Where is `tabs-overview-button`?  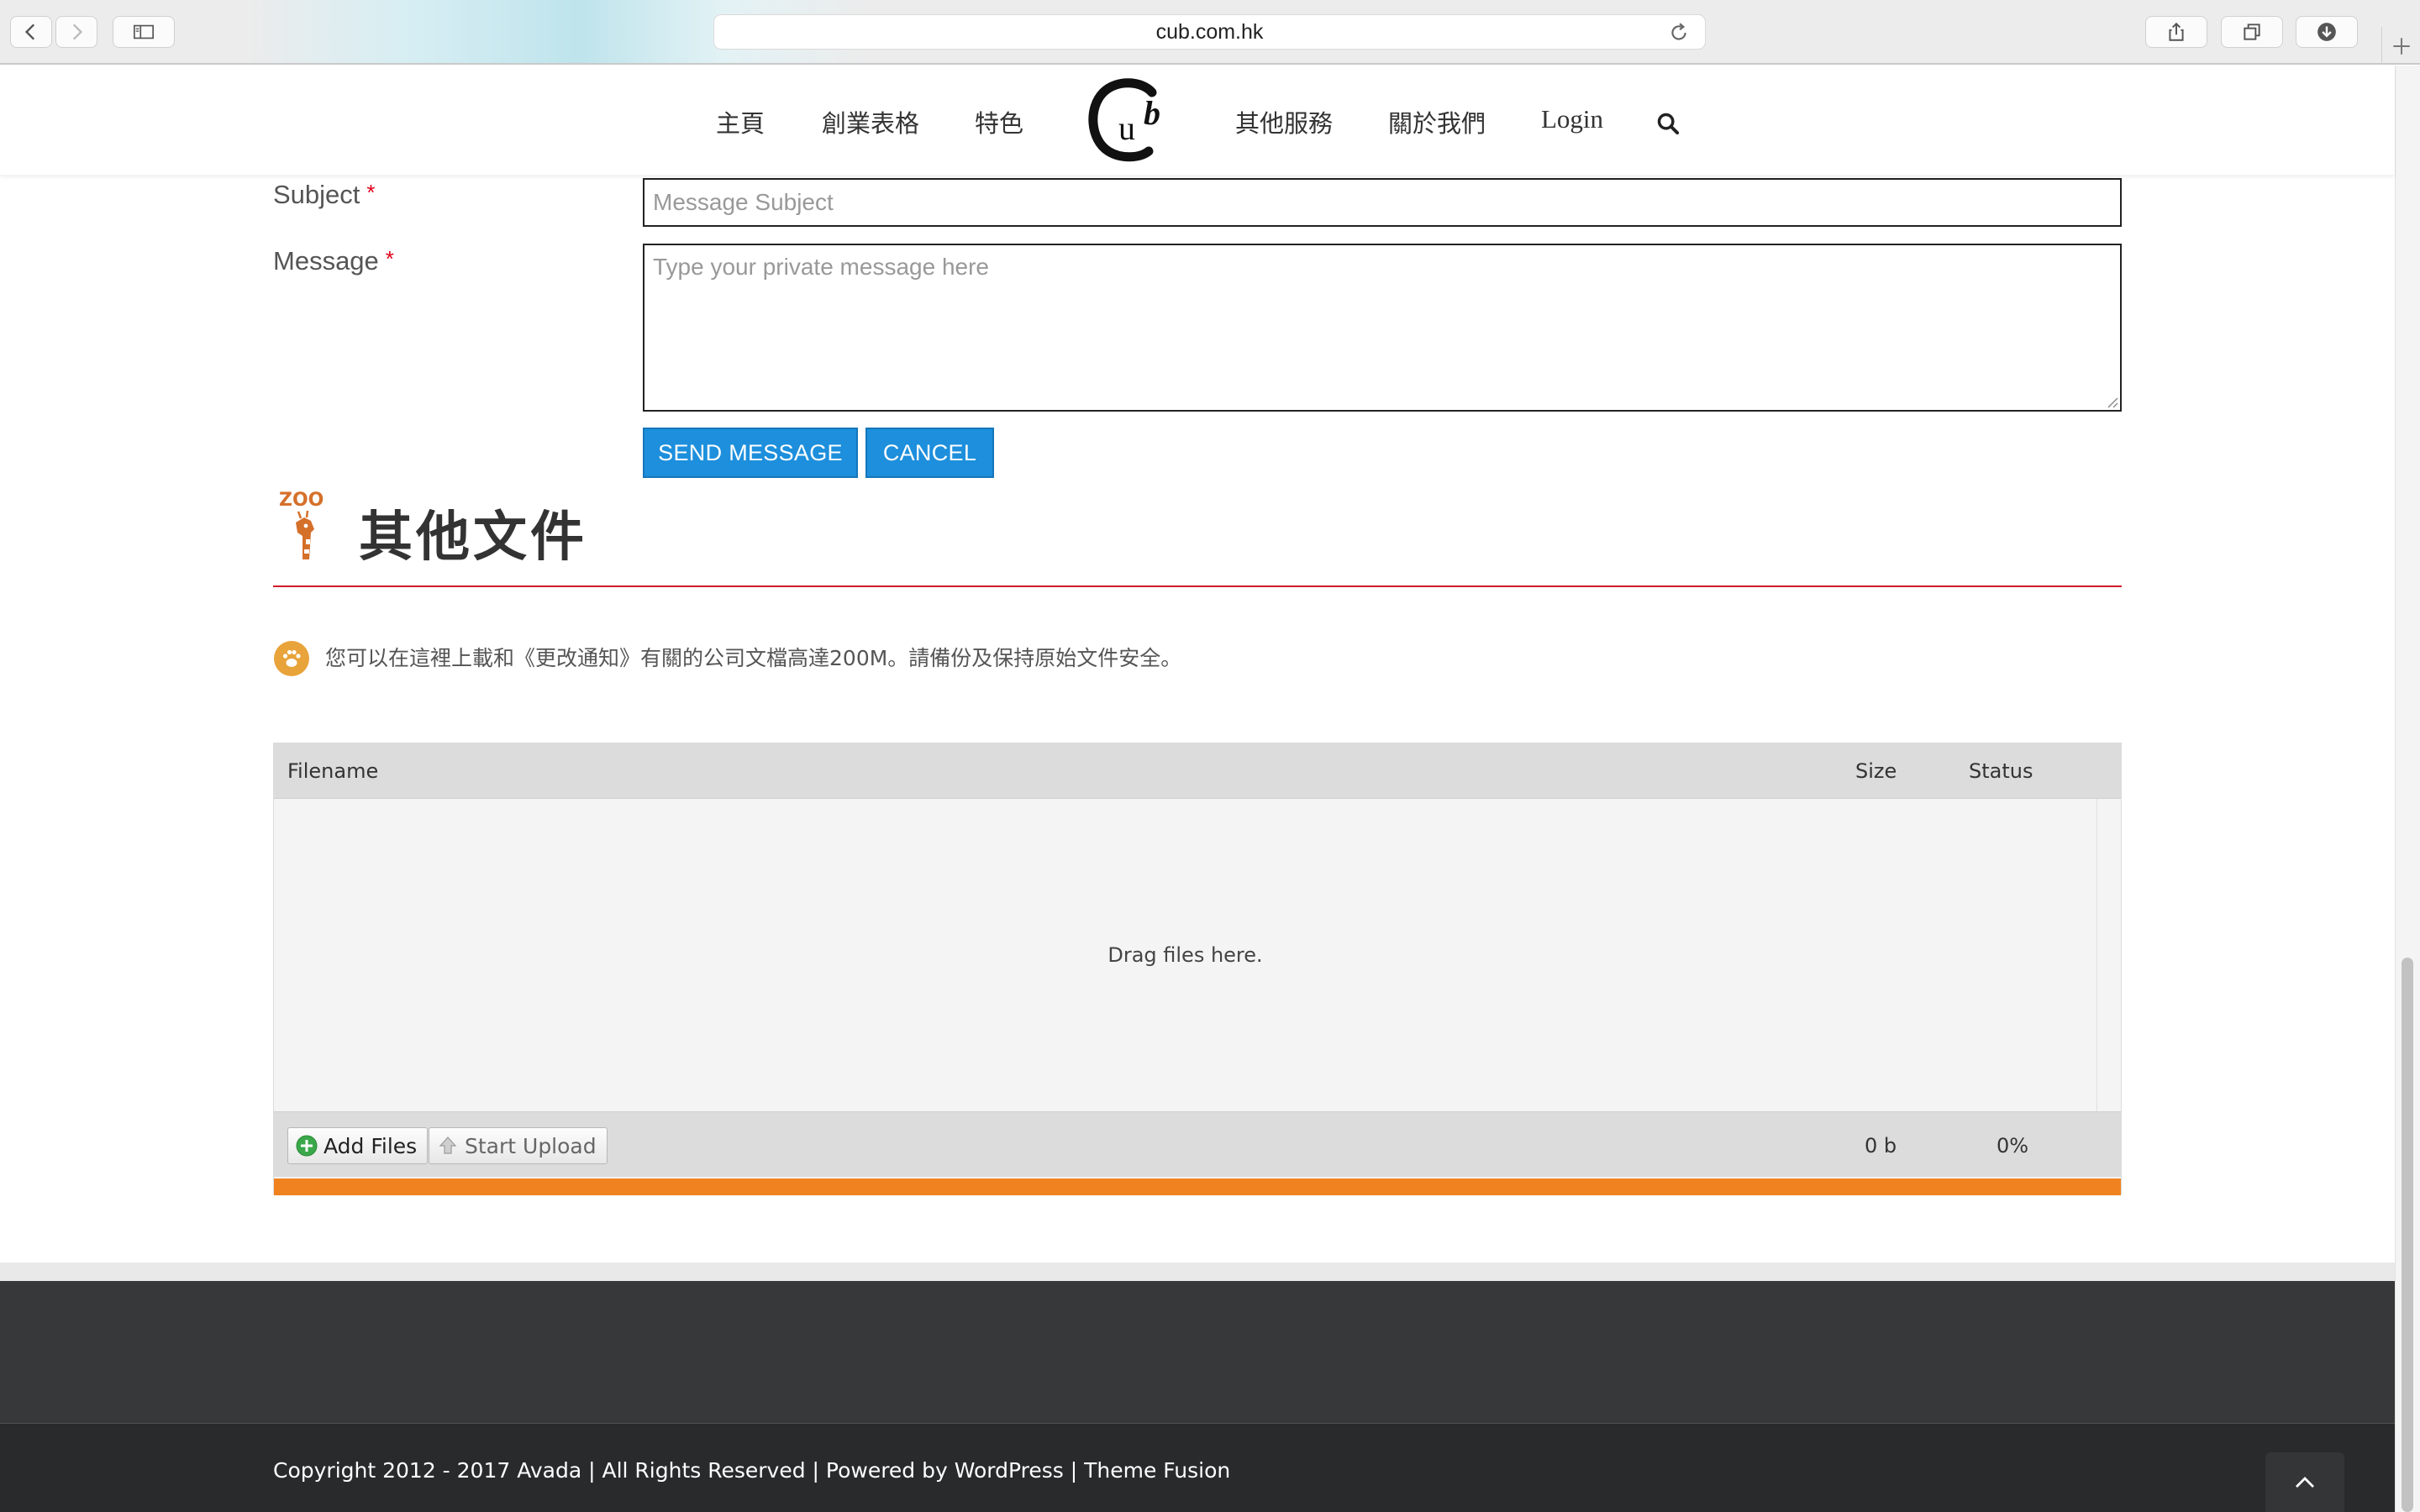 tabs-overview-button is located at coordinates (2252, 32).